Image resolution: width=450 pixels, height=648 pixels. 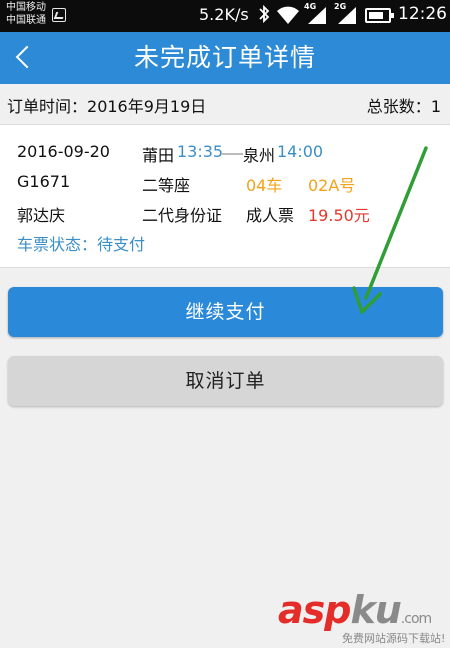 I want to click on carrier-1: 中国移动, so click(x=26, y=7).